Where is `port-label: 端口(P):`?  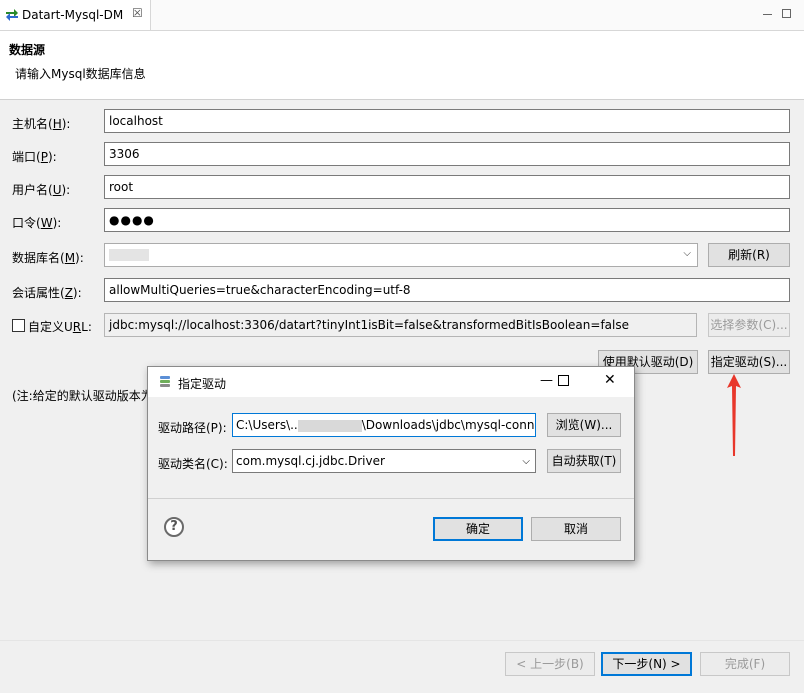
port-label: 端口(P): is located at coordinates (34, 157).